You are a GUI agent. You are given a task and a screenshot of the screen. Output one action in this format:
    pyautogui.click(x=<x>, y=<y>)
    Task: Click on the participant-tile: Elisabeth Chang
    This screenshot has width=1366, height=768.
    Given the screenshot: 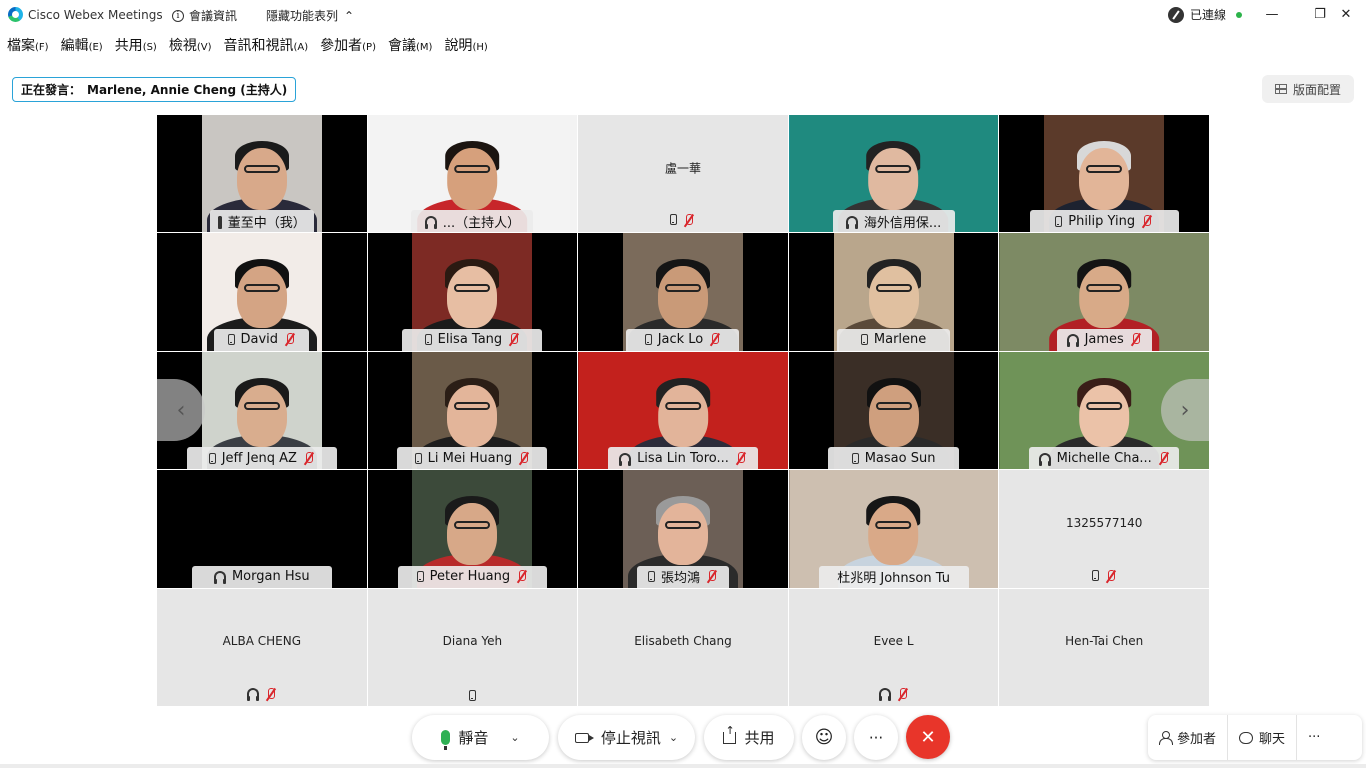 What is the action you would take?
    pyautogui.click(x=683, y=647)
    